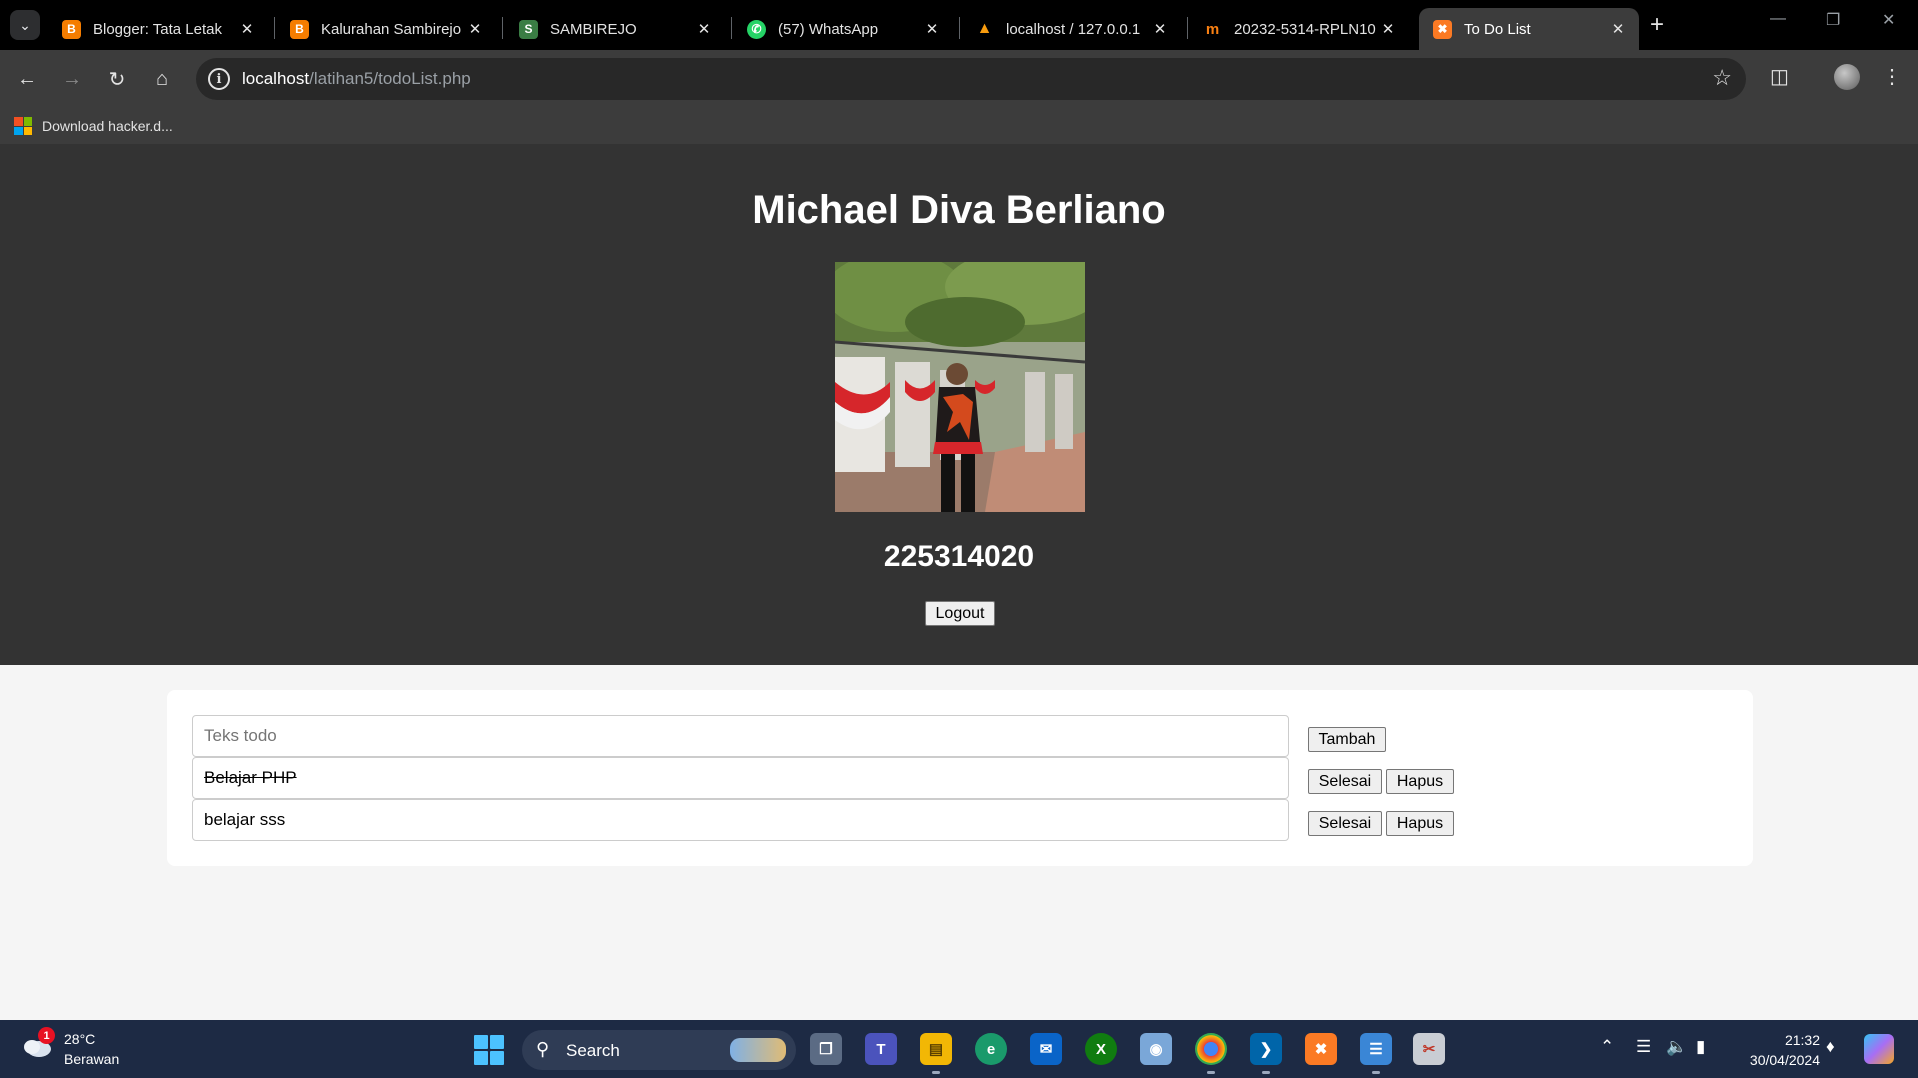  I want to click on clock-date: 30/04/2024, so click(1778, 1060).